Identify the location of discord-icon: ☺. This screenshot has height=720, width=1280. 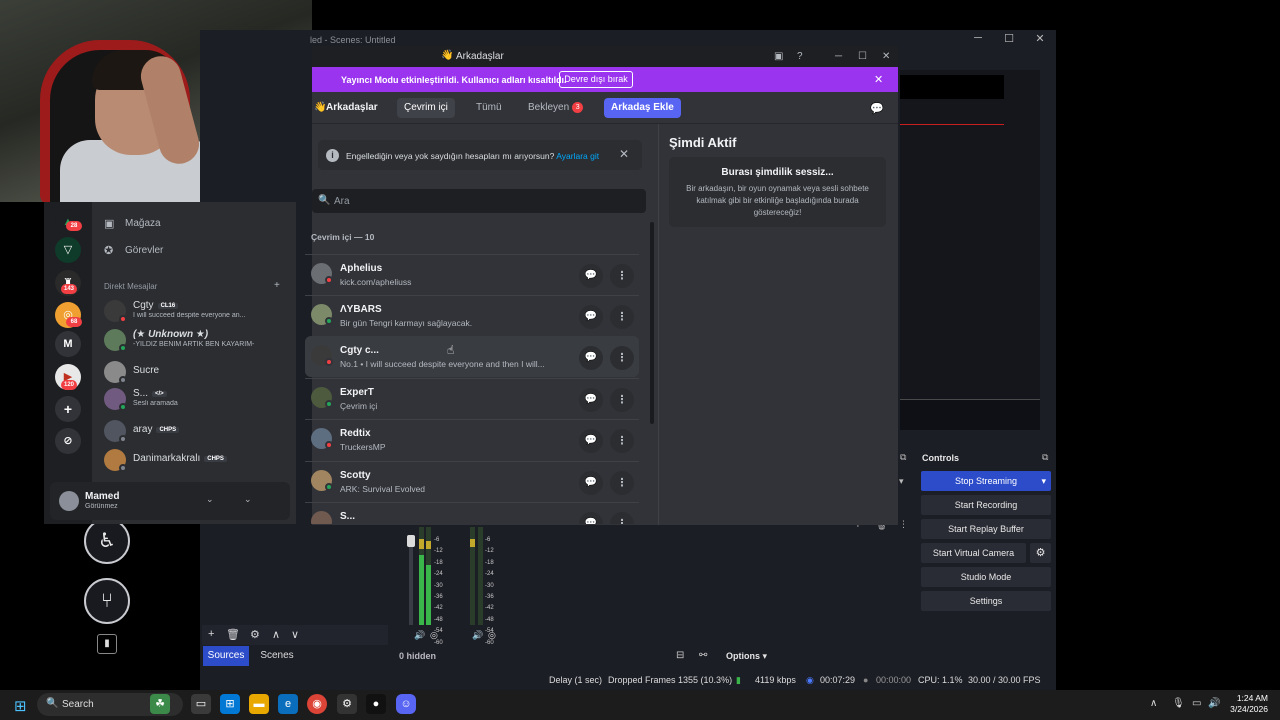
(406, 704).